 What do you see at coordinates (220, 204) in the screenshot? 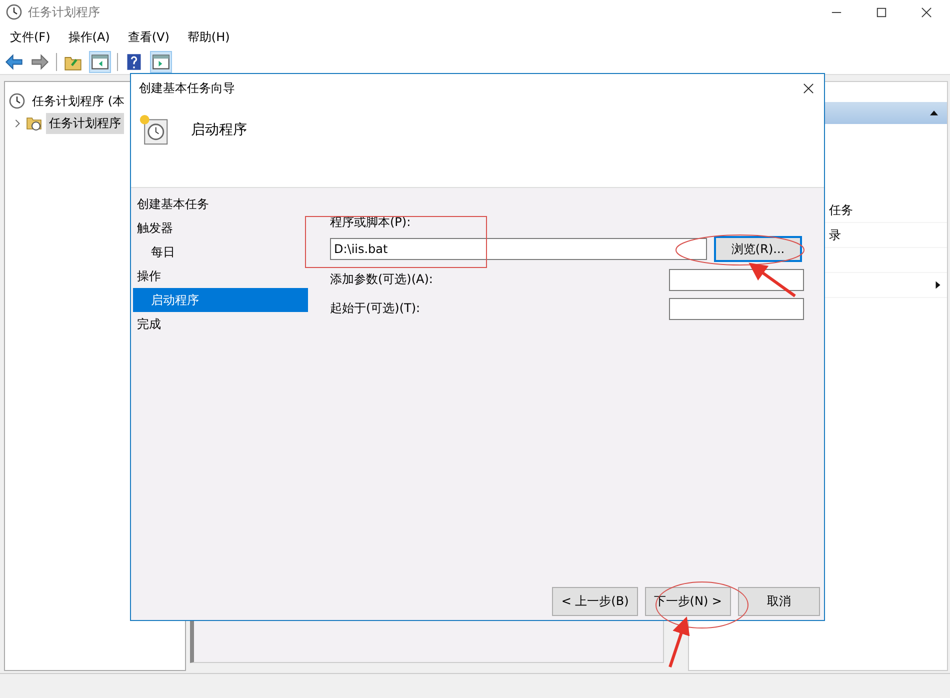
I see `wizard-step: 创建基本任务` at bounding box center [220, 204].